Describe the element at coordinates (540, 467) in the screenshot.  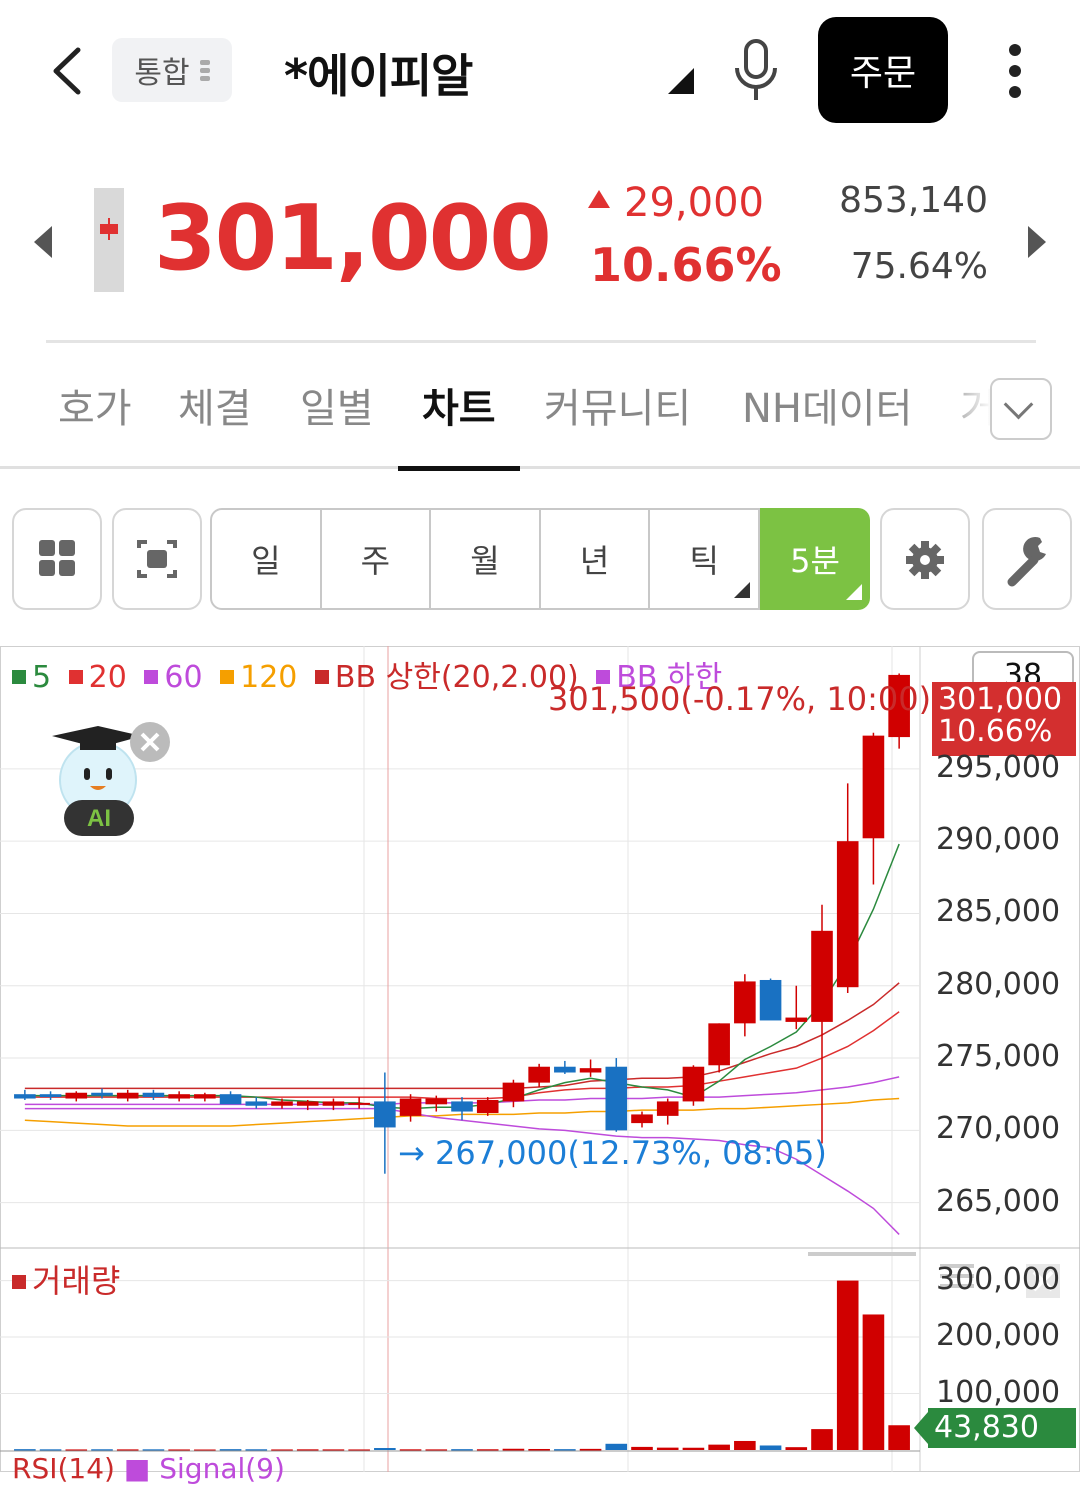
I see `tab-divider` at that location.